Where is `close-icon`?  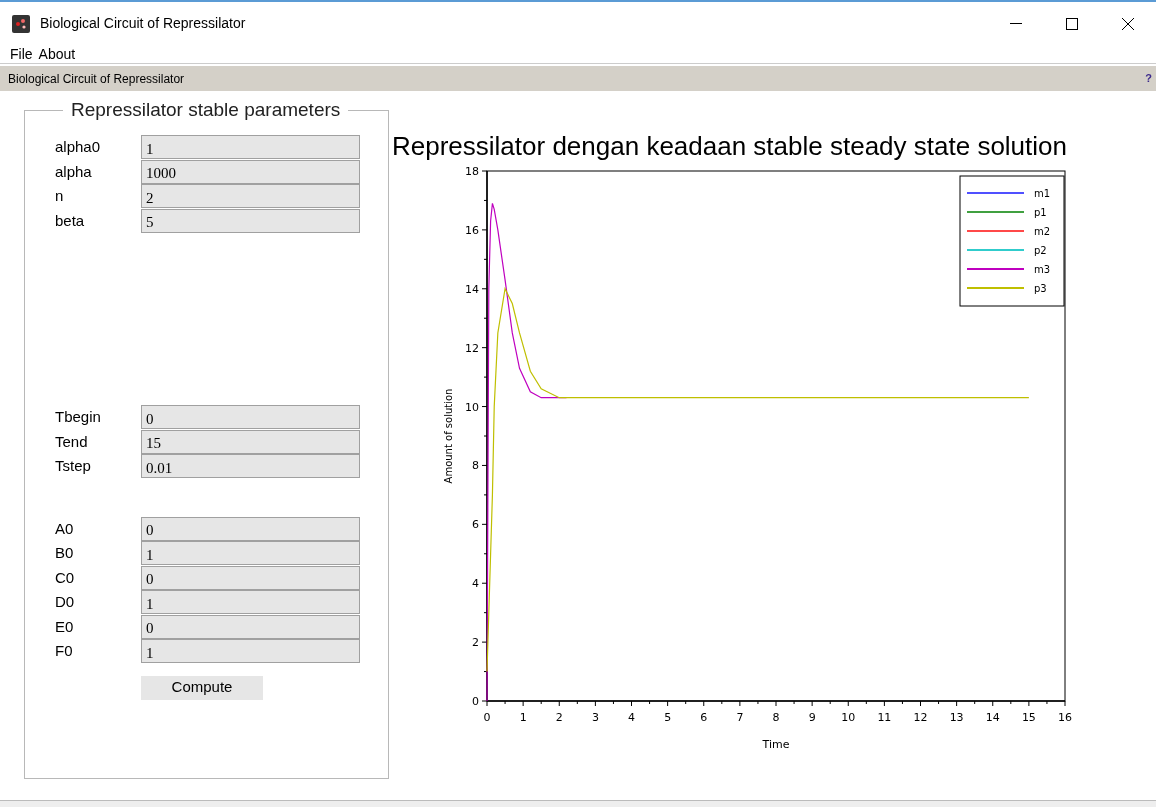 close-icon is located at coordinates (1128, 23).